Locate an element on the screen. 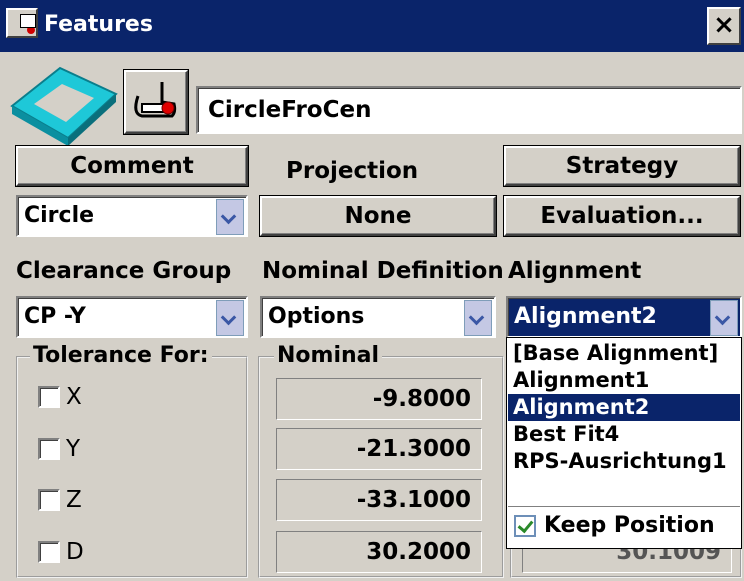  nominal-group-title: Nominal is located at coordinates (328, 356).